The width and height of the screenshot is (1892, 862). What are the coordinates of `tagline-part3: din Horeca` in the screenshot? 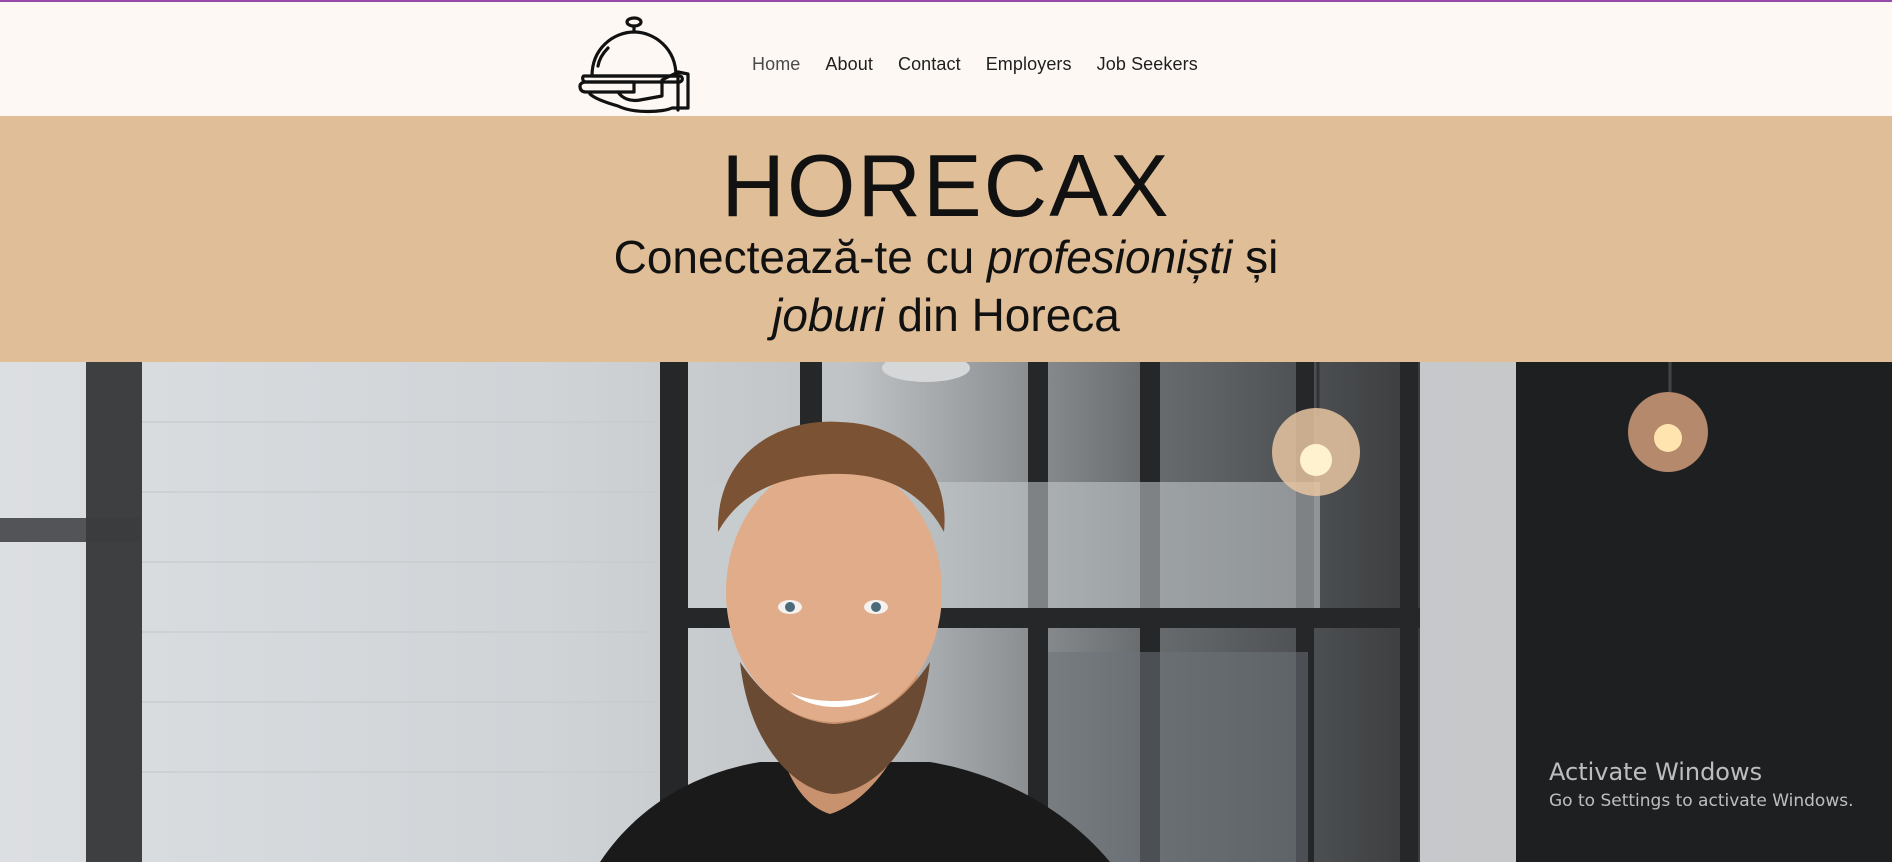 It's located at (1002, 315).